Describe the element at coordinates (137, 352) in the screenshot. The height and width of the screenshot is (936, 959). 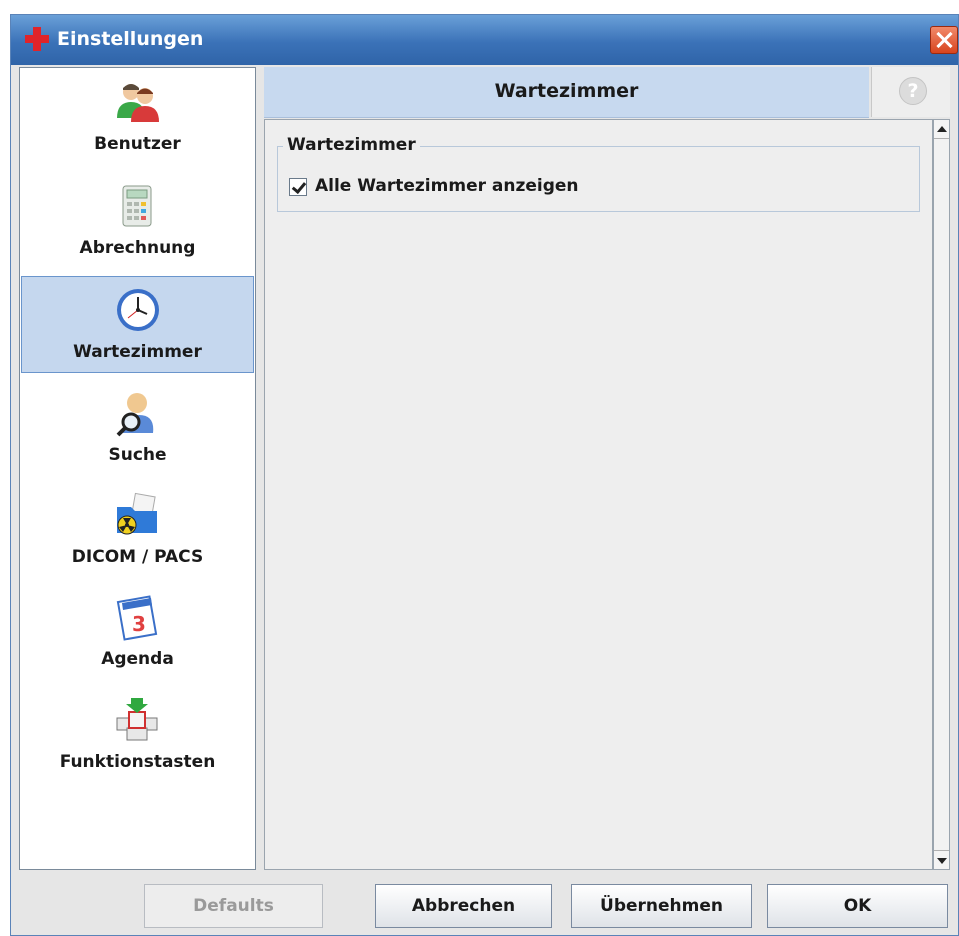
I see `sidebar-item-label: Wartezimmer` at that location.